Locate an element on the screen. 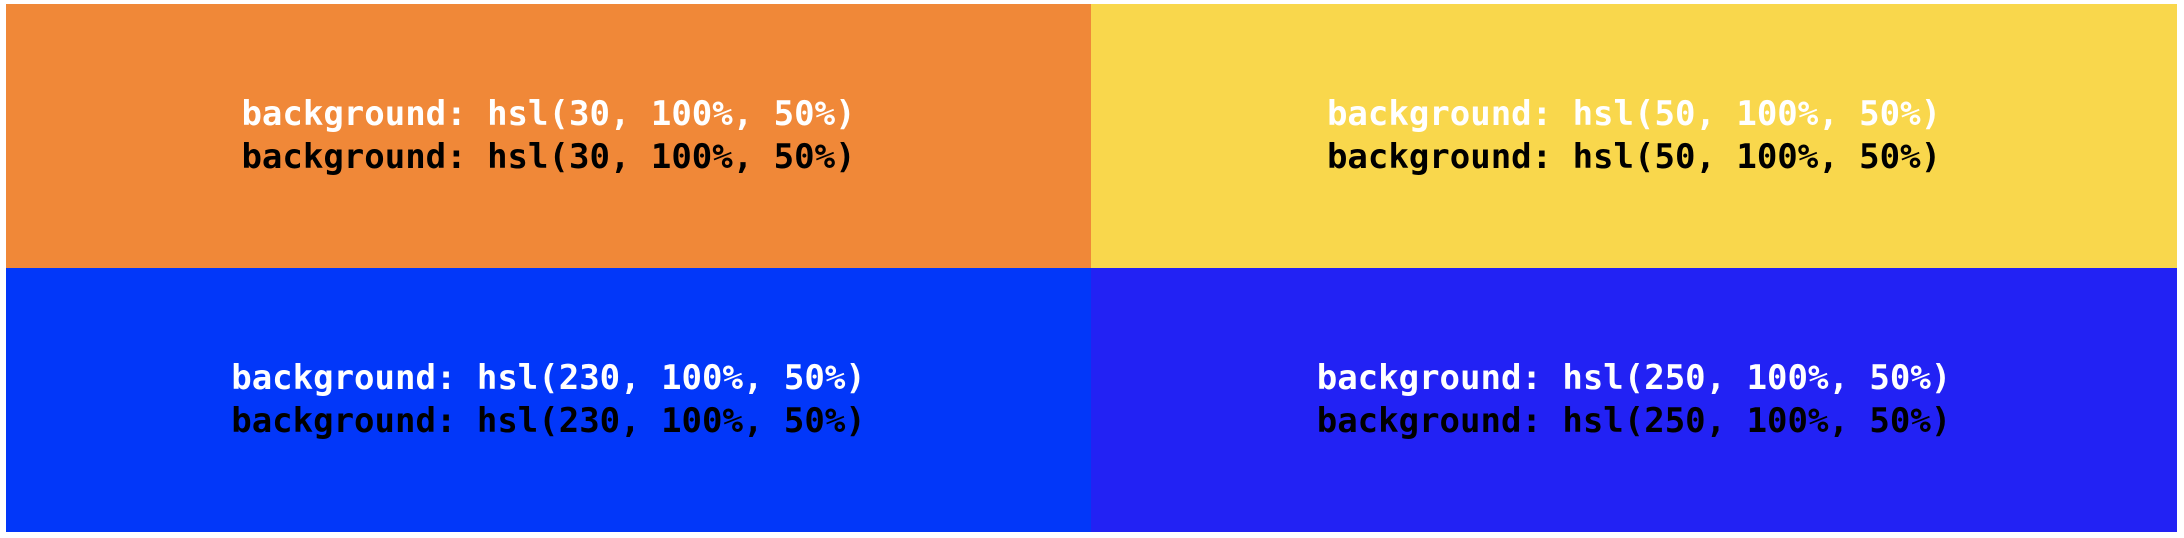  black-text-line: background: hsl(250, 100%, 50%) is located at coordinates (1634, 421).